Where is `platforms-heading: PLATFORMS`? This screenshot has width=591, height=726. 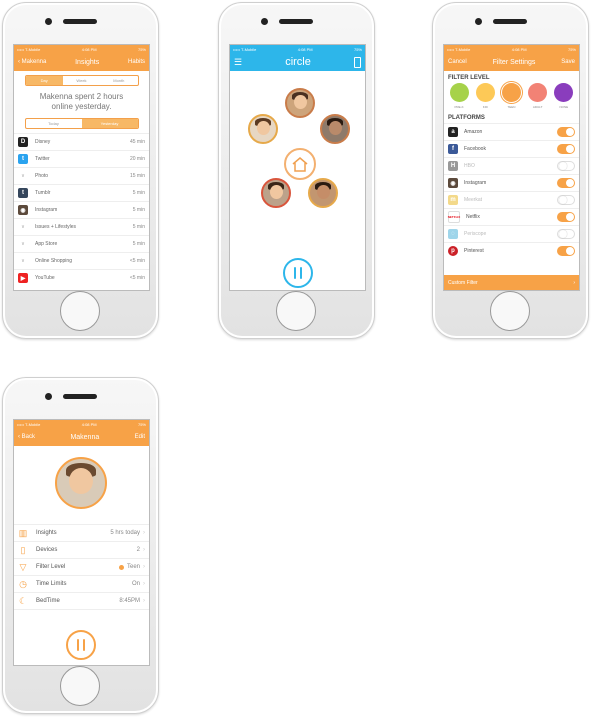 platforms-heading: PLATFORMS is located at coordinates (466, 118).